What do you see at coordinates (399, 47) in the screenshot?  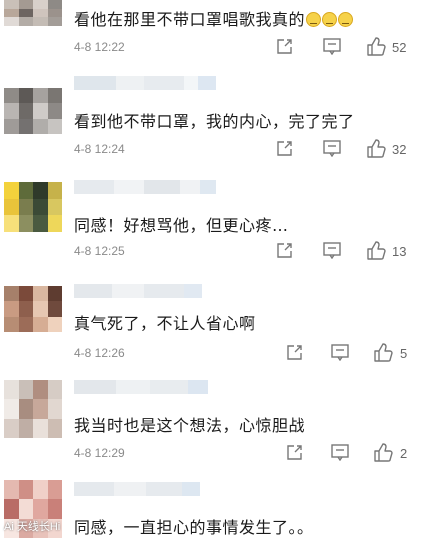 I see `like-count: 52` at bounding box center [399, 47].